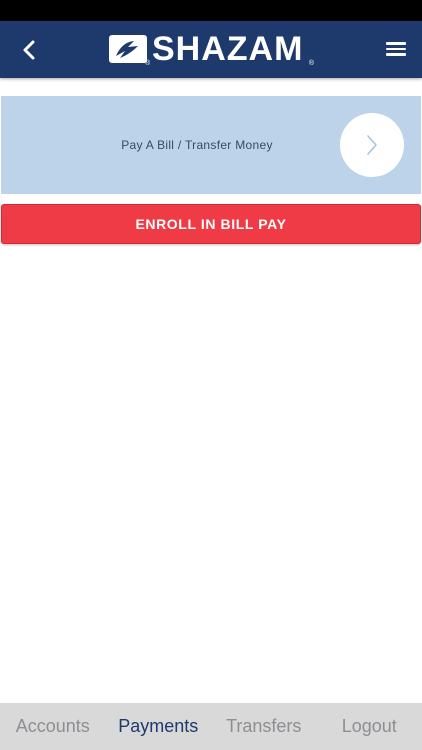 This screenshot has height=750, width=422. I want to click on back-button, so click(29, 50).